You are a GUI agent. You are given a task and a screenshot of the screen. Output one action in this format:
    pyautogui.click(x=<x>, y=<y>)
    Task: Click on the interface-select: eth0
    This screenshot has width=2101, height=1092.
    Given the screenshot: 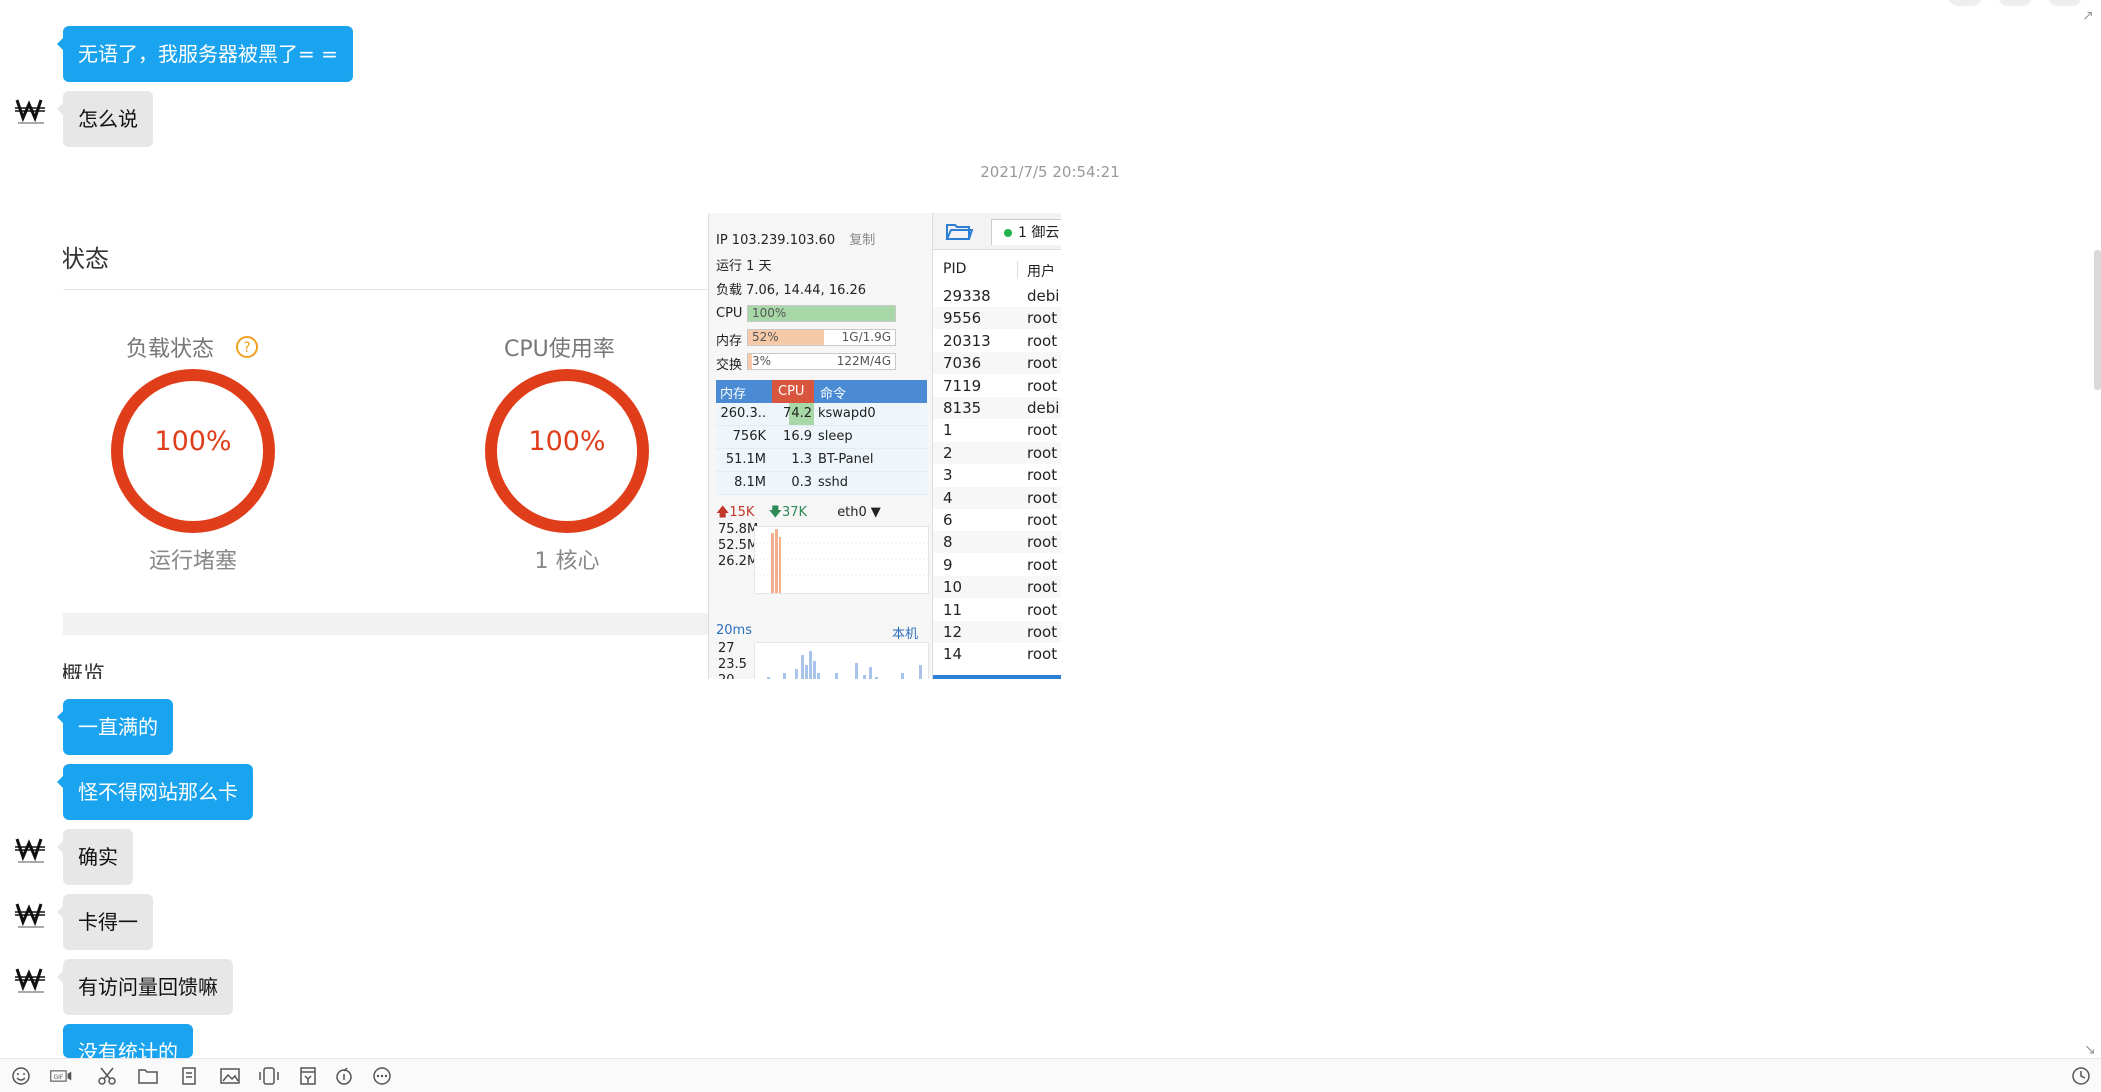 What is the action you would take?
    pyautogui.click(x=852, y=512)
    